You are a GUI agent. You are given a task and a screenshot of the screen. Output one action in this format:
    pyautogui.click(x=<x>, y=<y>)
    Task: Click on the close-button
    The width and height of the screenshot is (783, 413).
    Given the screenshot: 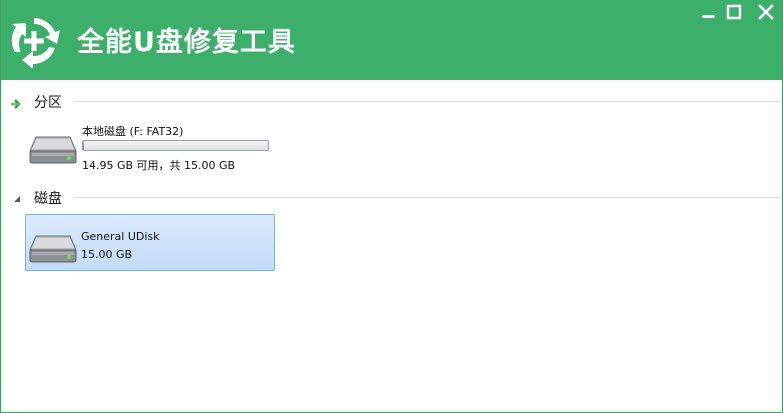 What is the action you would take?
    pyautogui.click(x=766, y=13)
    